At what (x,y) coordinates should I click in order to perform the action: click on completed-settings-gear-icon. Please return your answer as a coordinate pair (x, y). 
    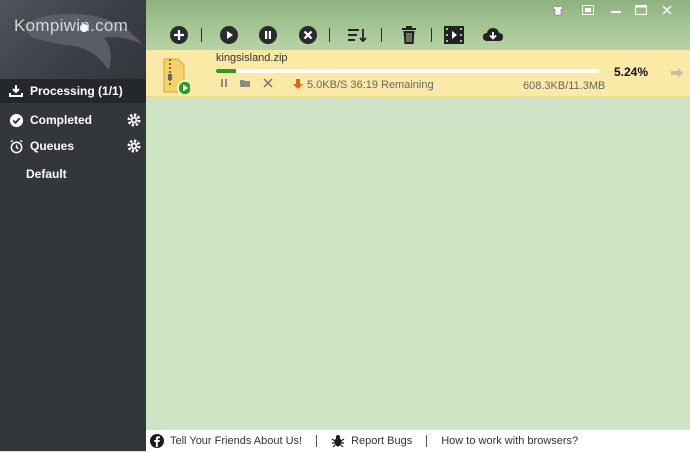
    Looking at the image, I should click on (134, 121).